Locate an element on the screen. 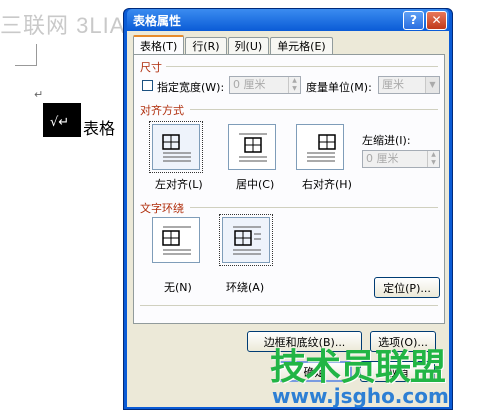  wrapping-group-label: 文字环绕 is located at coordinates (162, 208).